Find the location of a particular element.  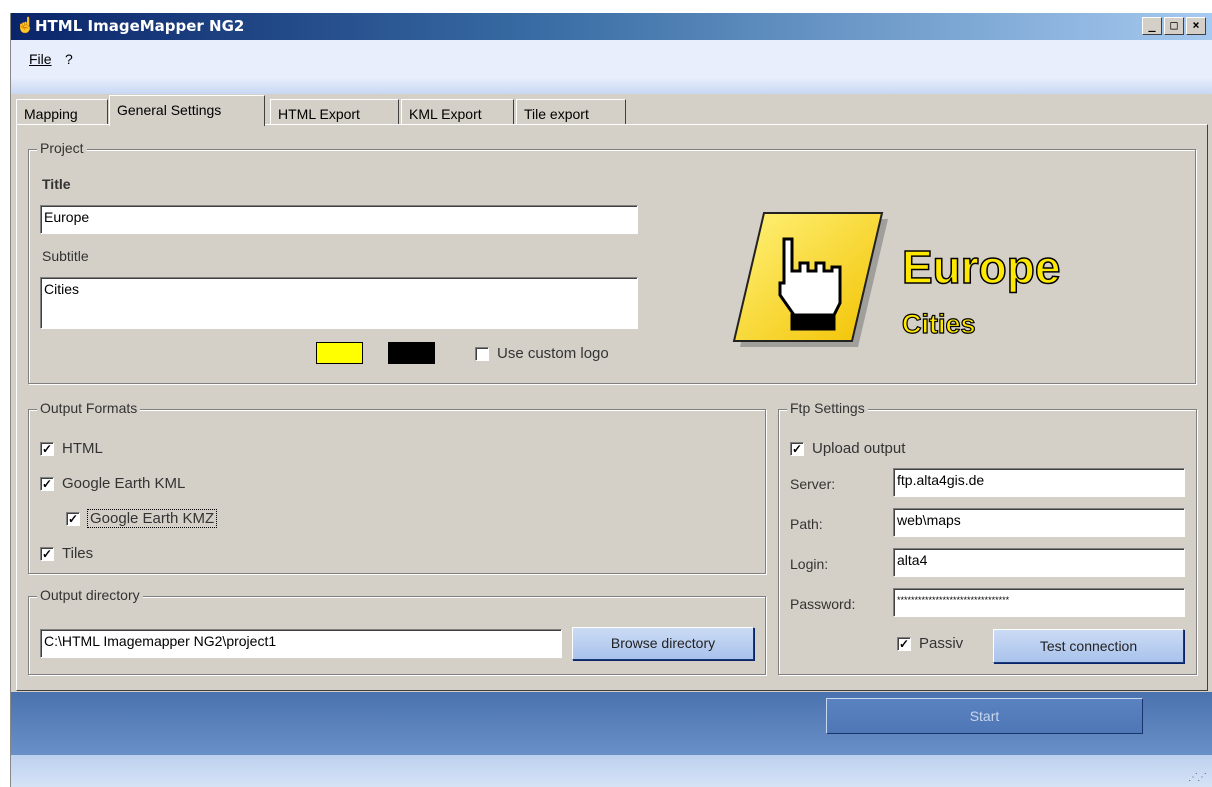

html-checkbox: ✓ HTML is located at coordinates (71, 448).